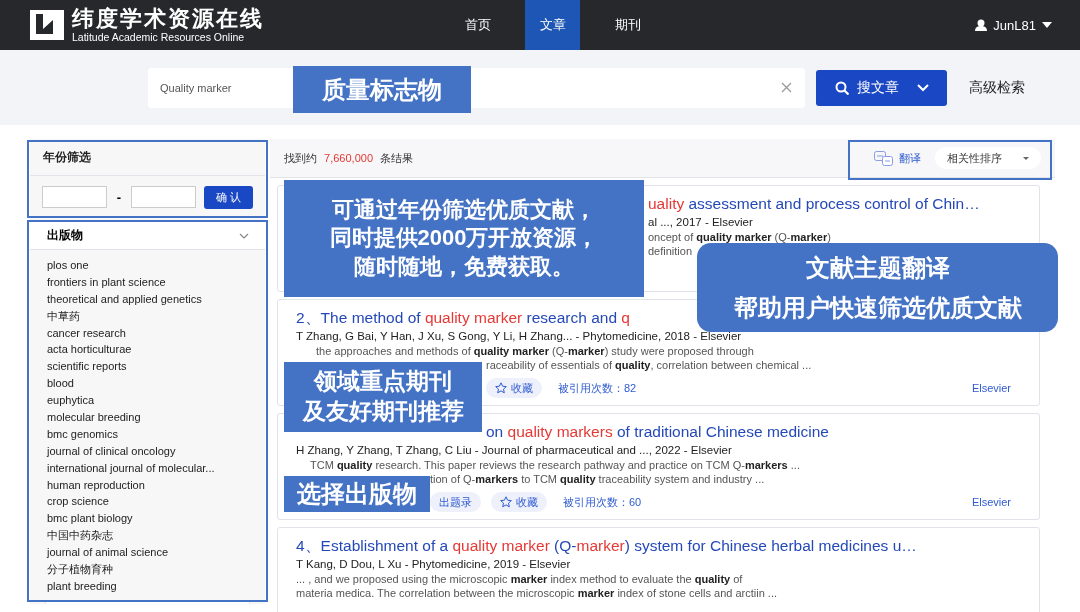 The width and height of the screenshot is (1080, 612). I want to click on callout-text: 帮助用户快速筛选优质文献, so click(877, 307).